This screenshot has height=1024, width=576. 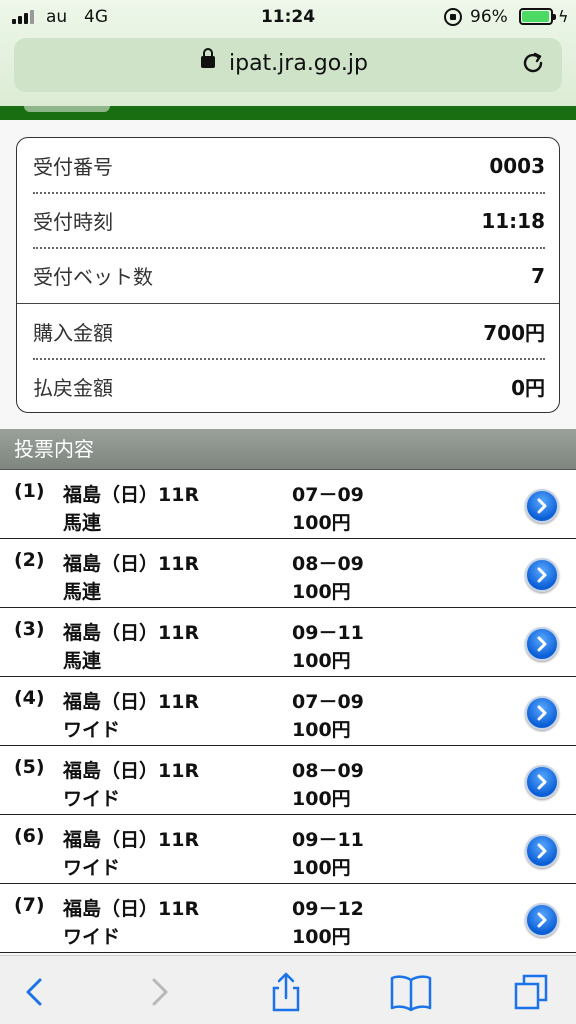 What do you see at coordinates (453, 17) in the screenshot?
I see `orientation-lock-icon` at bounding box center [453, 17].